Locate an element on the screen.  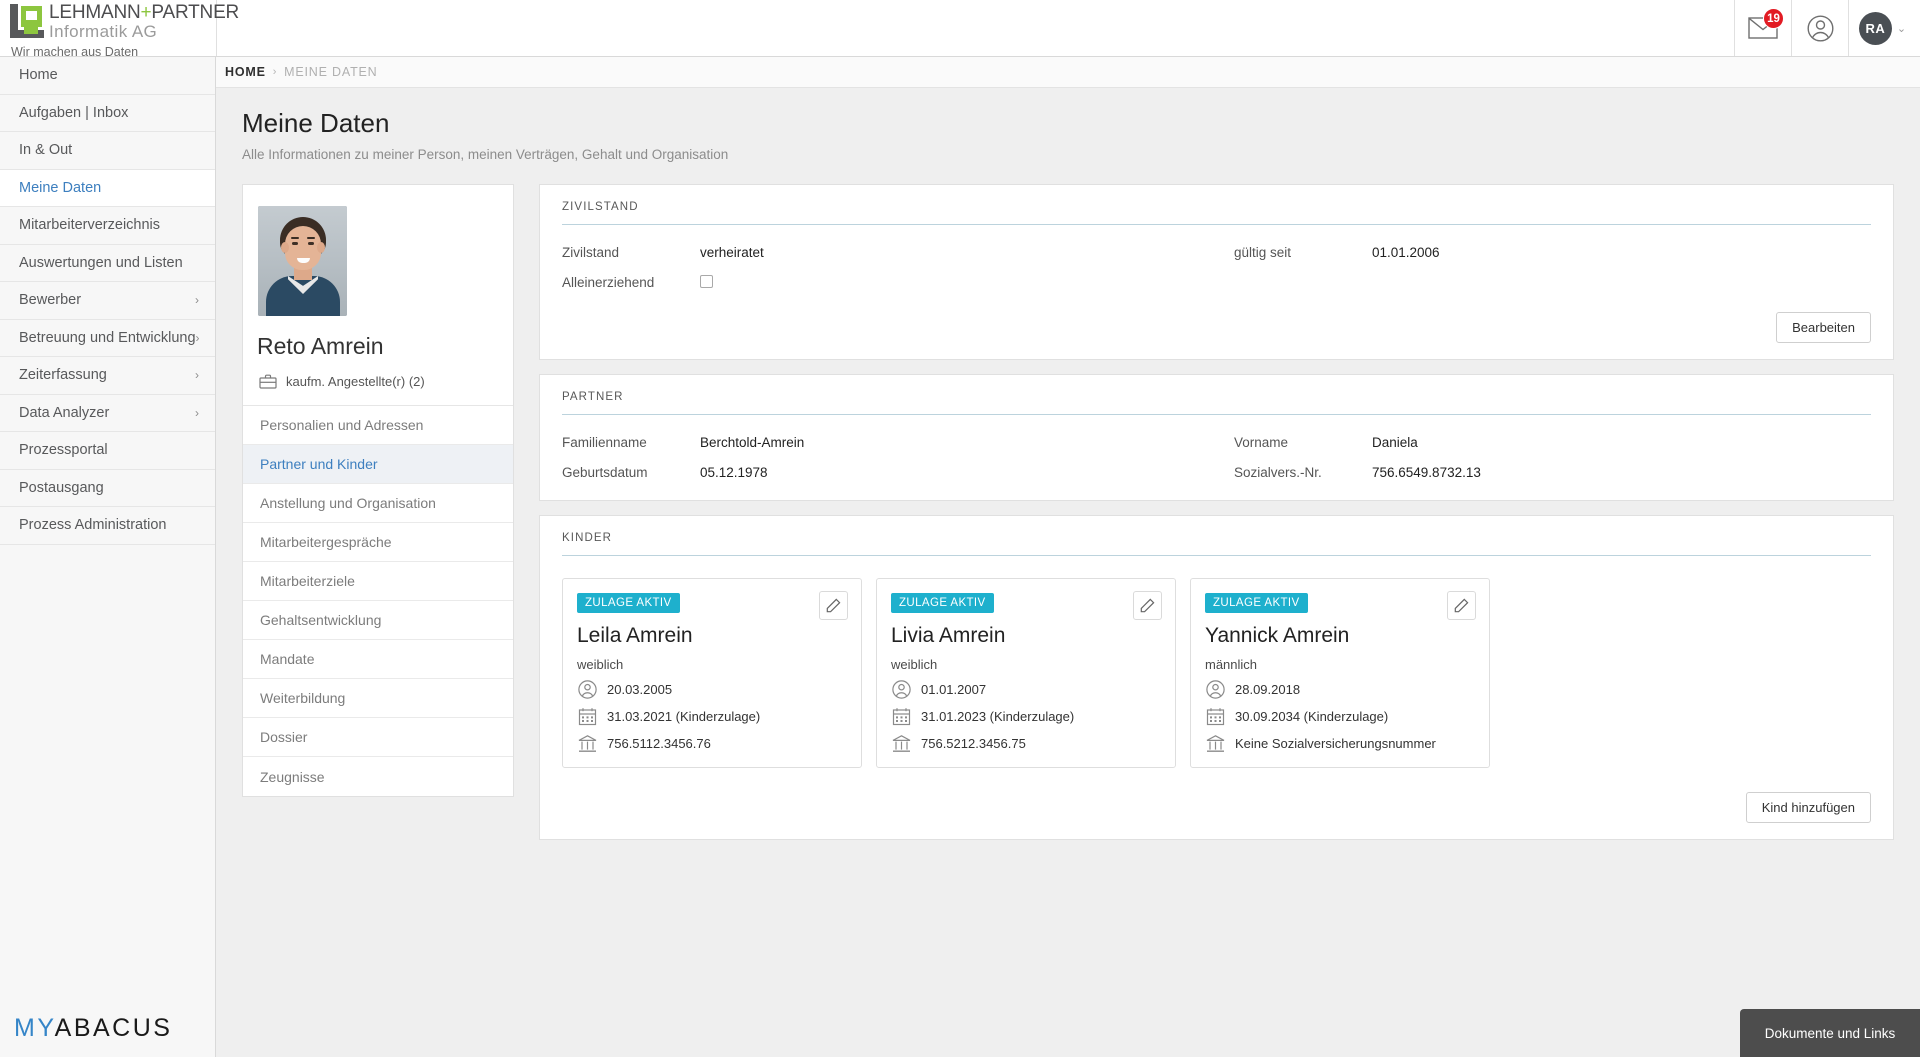
kind-allowance: 31.03.2021 (Kinderzulage) is located at coordinates (684, 716).